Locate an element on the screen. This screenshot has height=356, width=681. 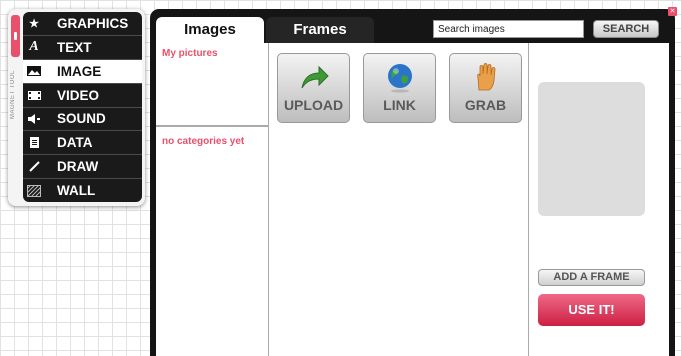
tool-graphics: ★ GRAPHICS is located at coordinates (82, 24).